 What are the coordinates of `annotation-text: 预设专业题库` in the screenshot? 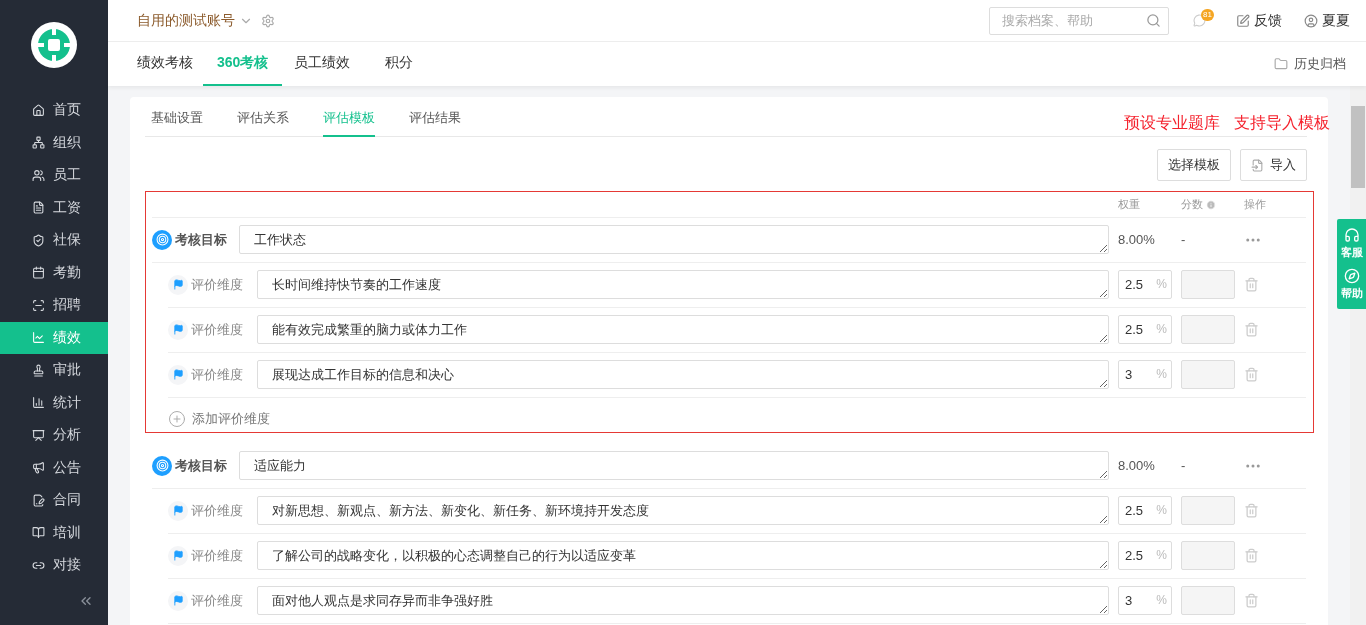 It's located at (1172, 123).